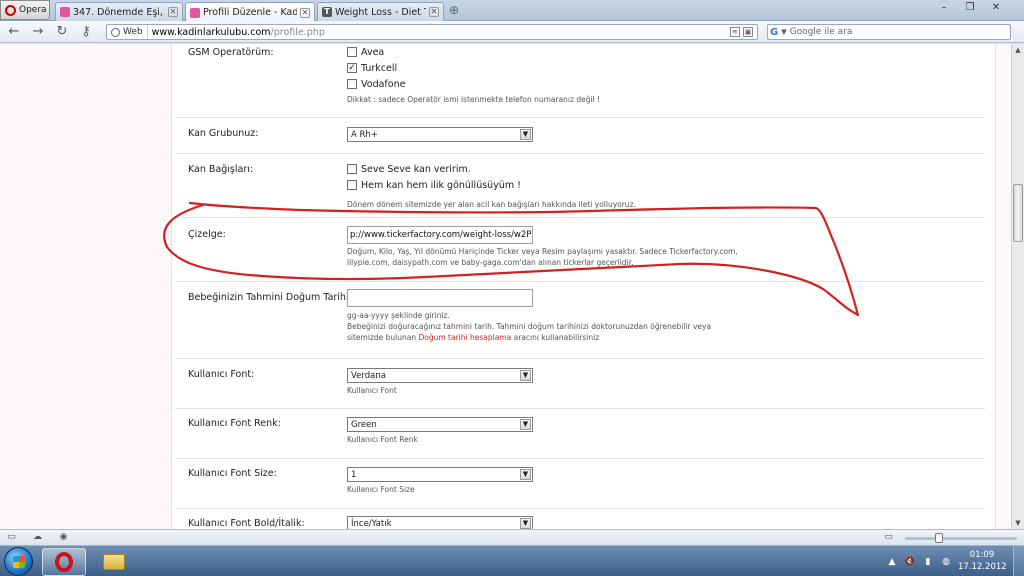  Describe the element at coordinates (939, 538) in the screenshot. I see `zoom-slider-knob` at that location.